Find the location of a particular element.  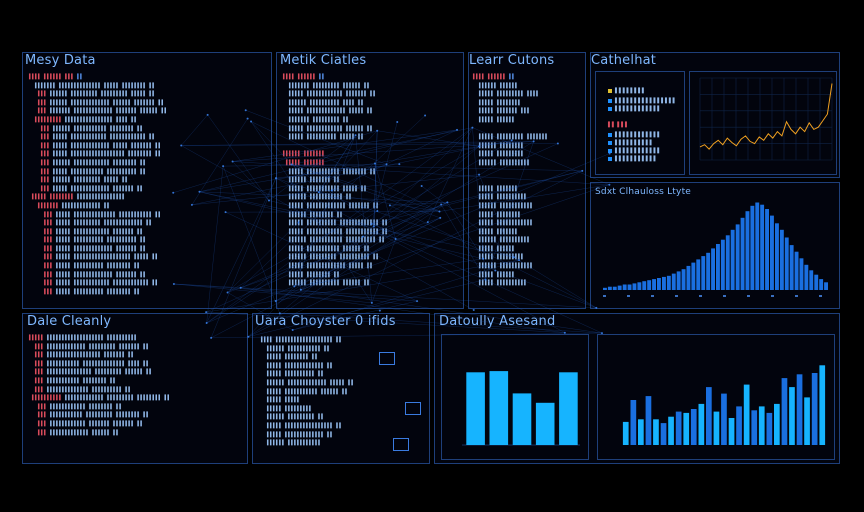

network-node is located at coordinates (379, 310).